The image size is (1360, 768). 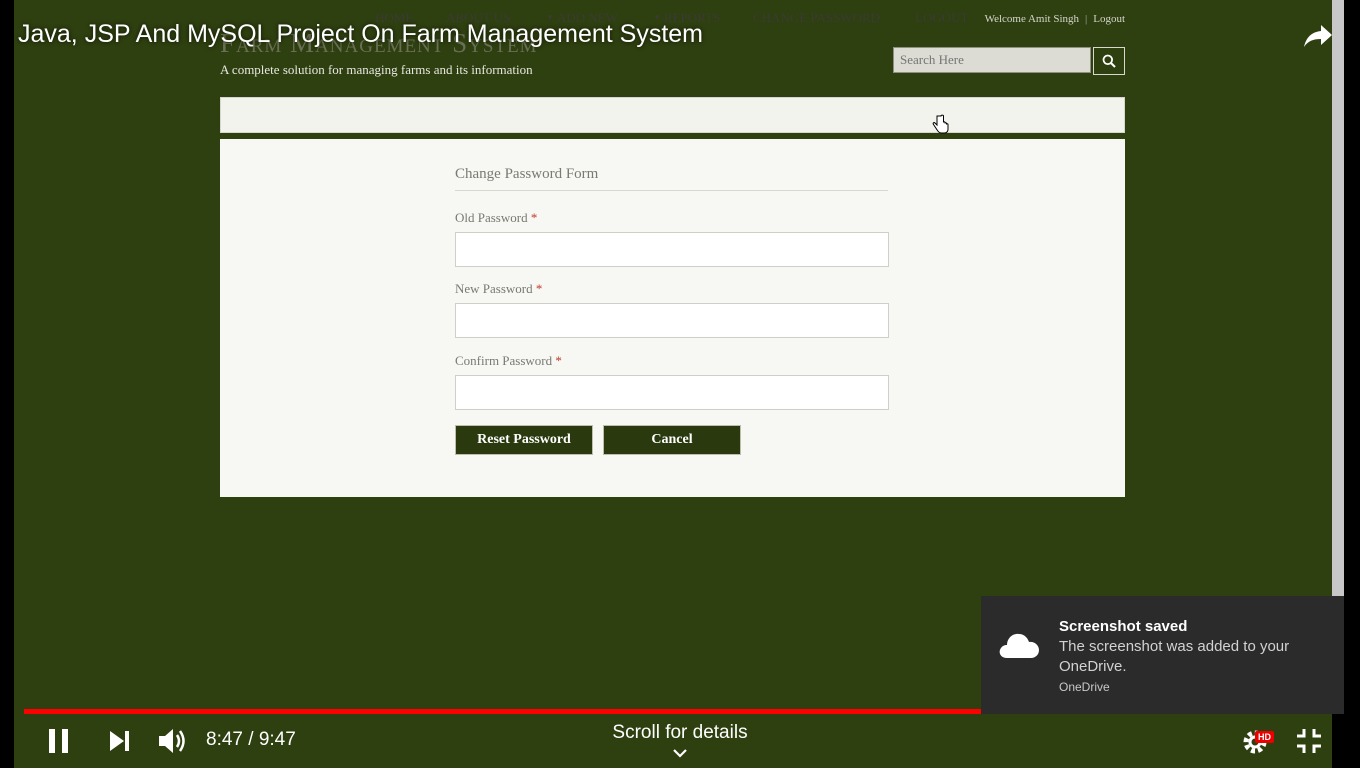 I want to click on share-icon, so click(x=1318, y=36).